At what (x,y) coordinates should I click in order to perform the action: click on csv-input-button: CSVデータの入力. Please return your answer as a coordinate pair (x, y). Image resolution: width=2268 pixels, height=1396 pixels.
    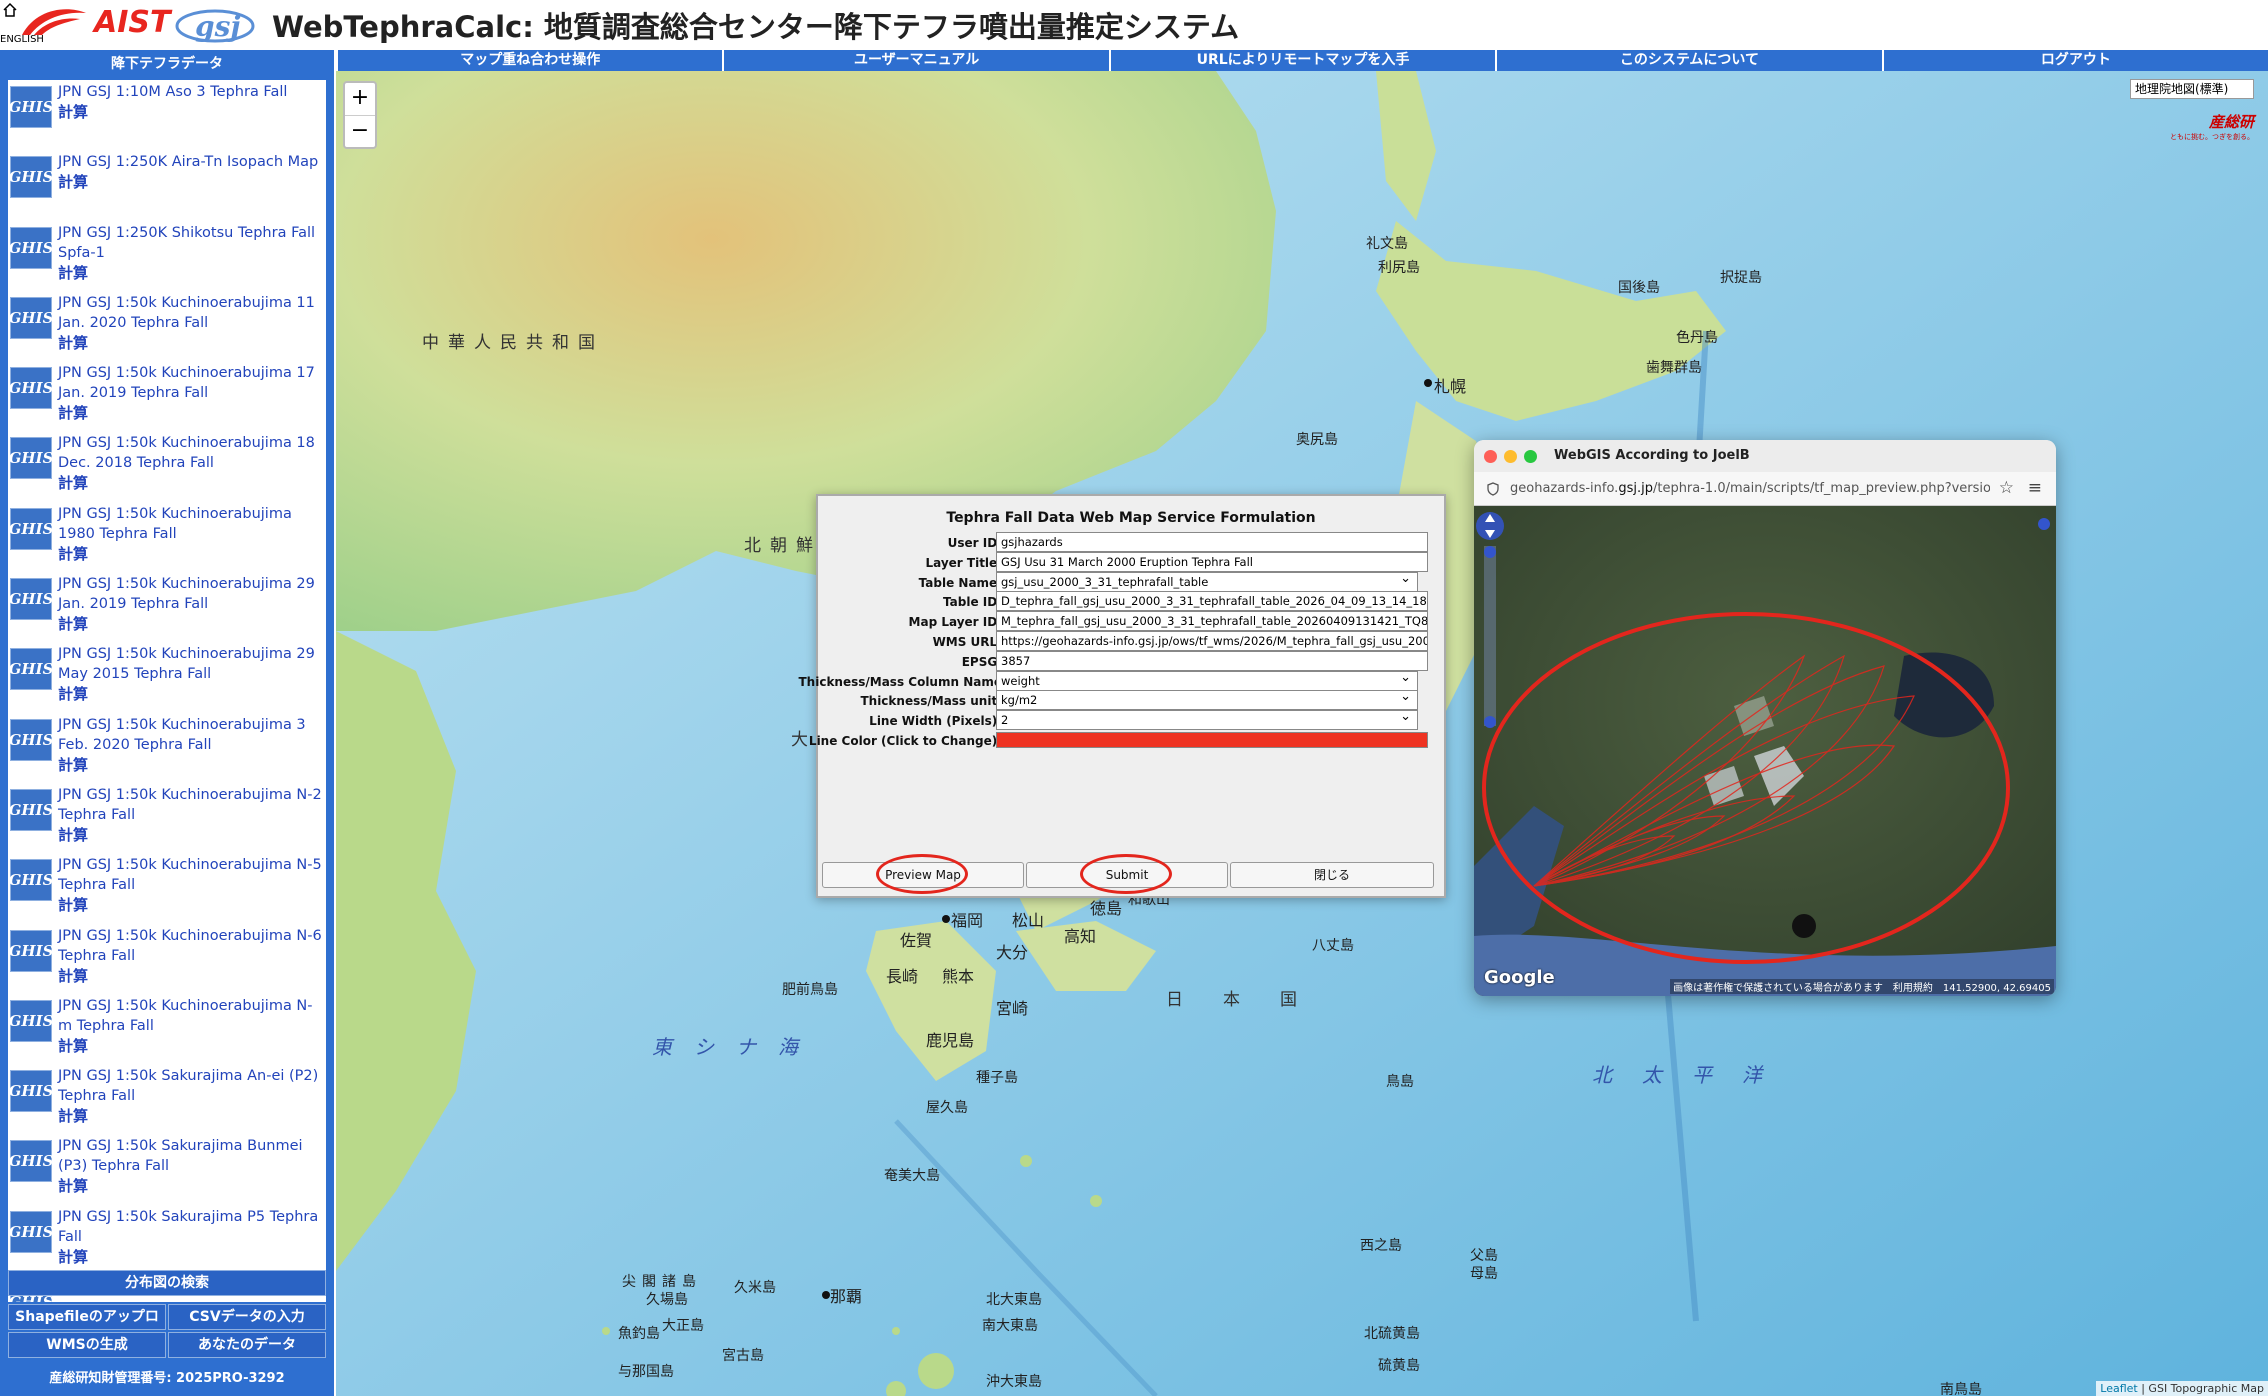
    Looking at the image, I should click on (247, 1317).